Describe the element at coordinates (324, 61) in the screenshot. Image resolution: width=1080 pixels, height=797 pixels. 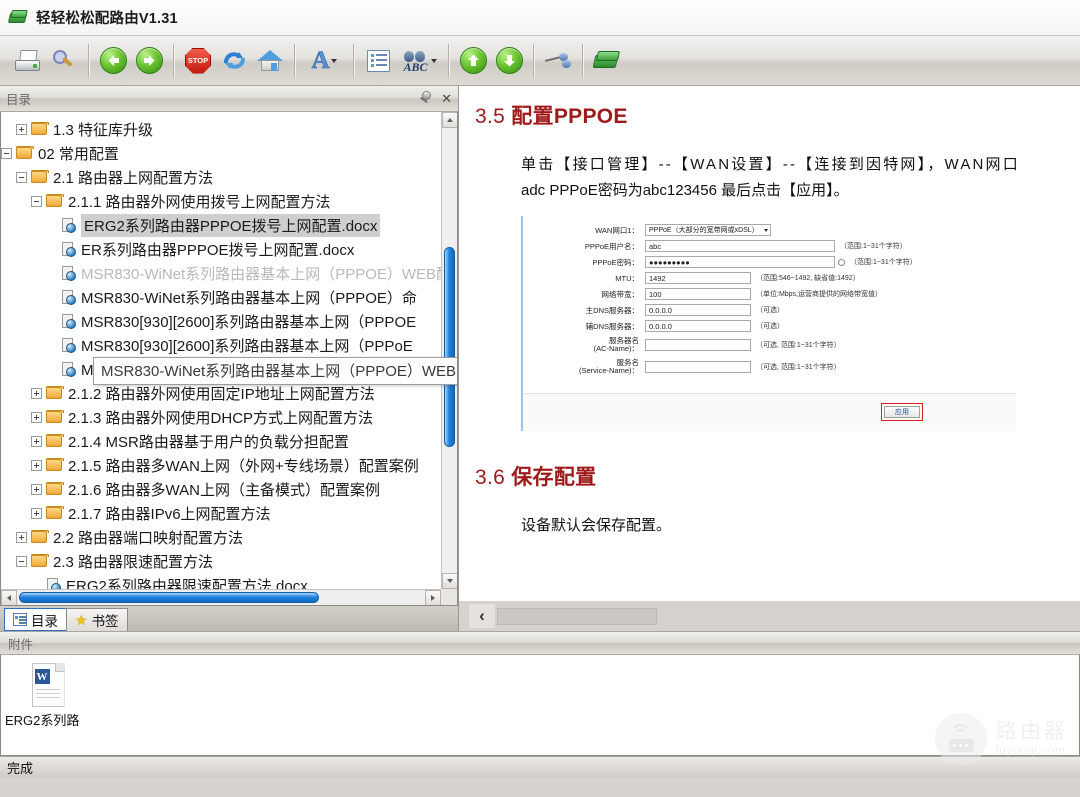
I see `font-size-button: A` at that location.